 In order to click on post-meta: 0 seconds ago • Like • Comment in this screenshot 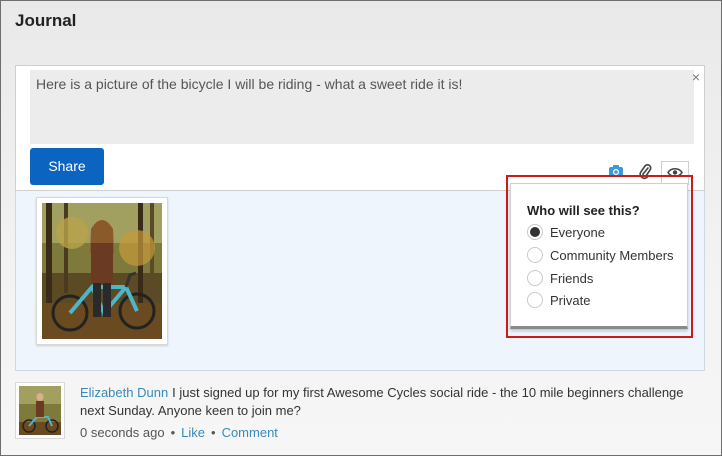, I will do `click(179, 432)`.